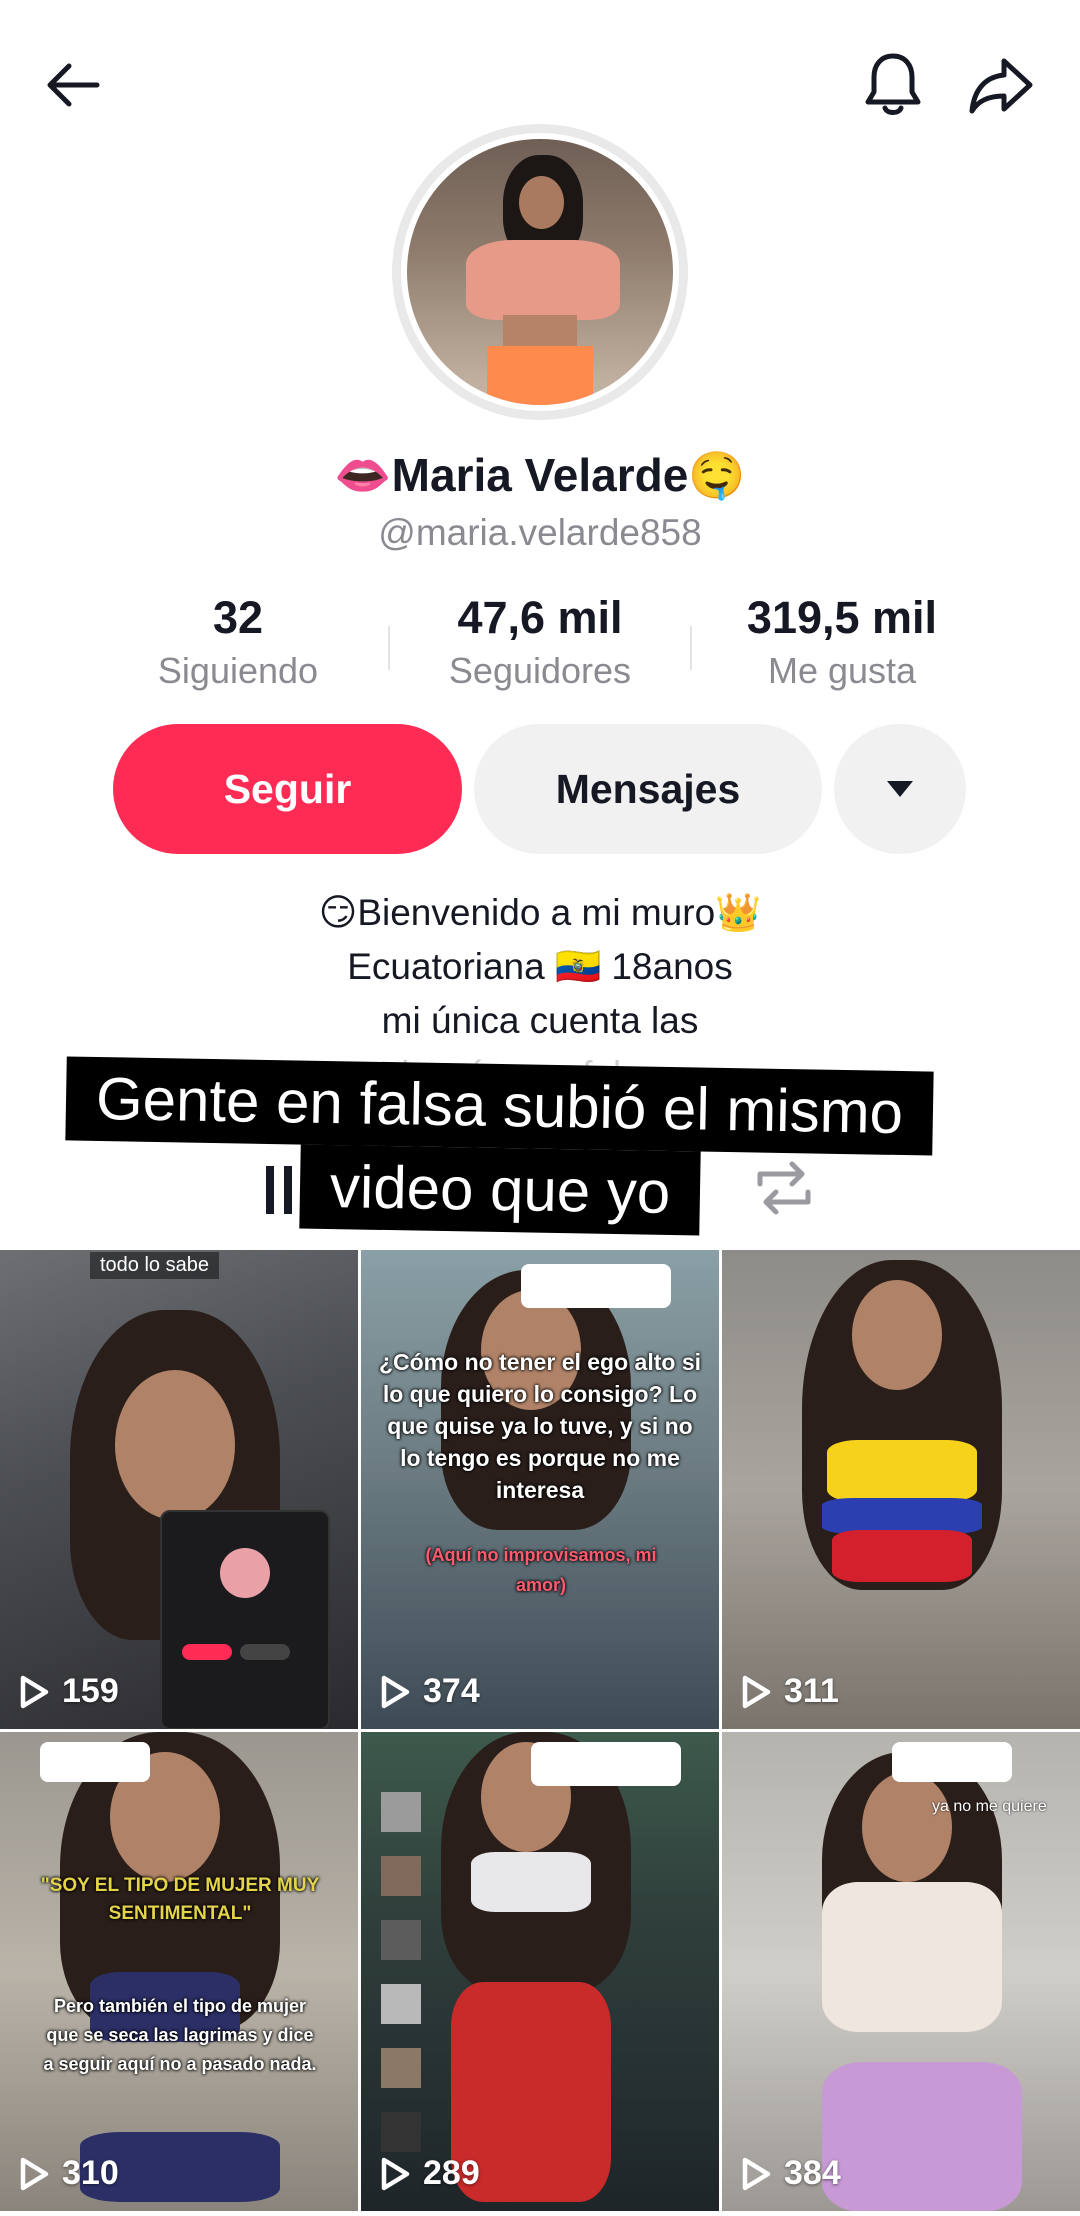 This screenshot has width=1080, height=2216. What do you see at coordinates (922, 2136) in the screenshot?
I see `thumbnail-skirt` at bounding box center [922, 2136].